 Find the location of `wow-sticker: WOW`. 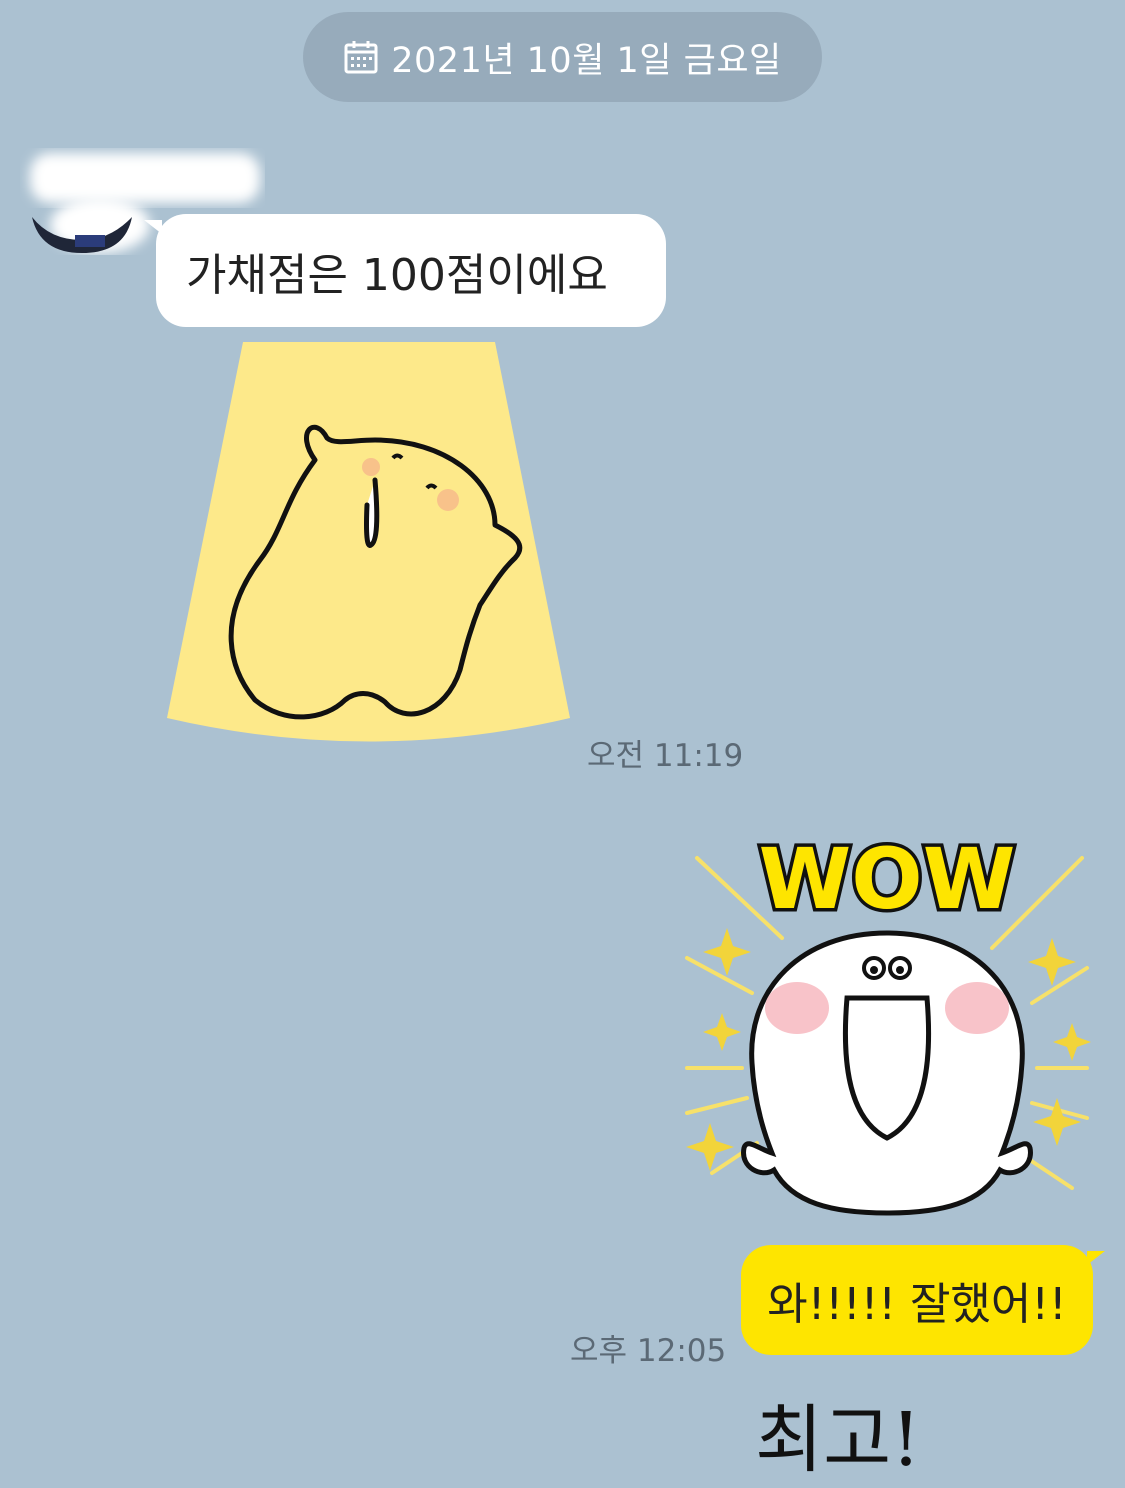

wow-sticker: WOW is located at coordinates (887, 1018).